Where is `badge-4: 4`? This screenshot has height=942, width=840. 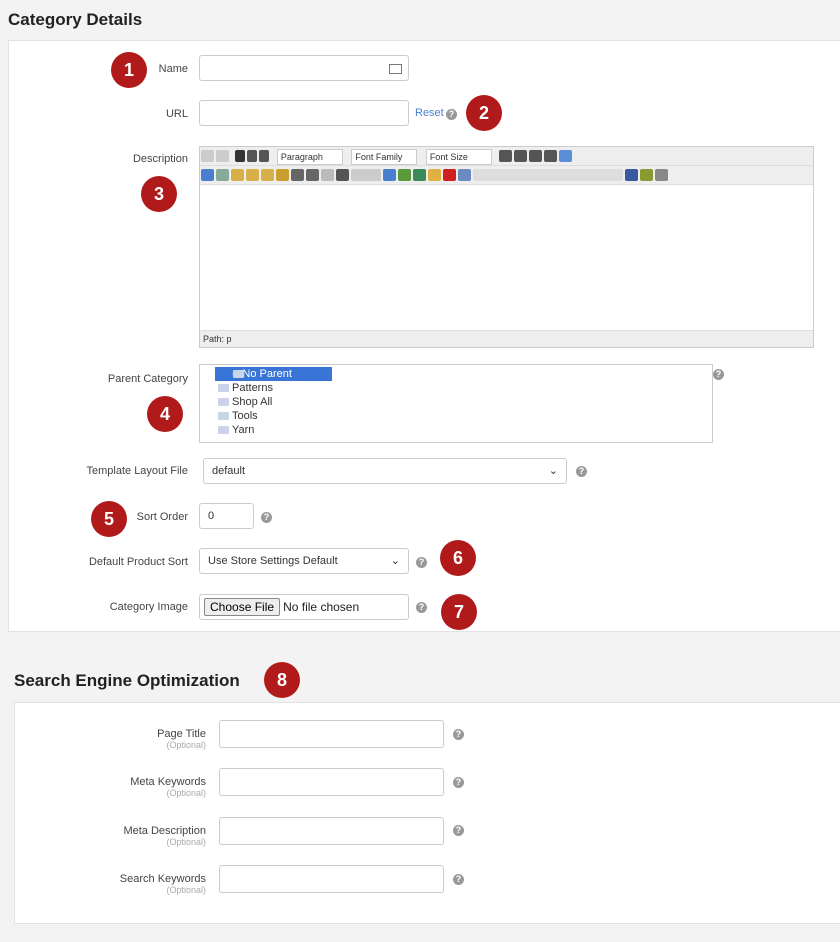
badge-4: 4 is located at coordinates (165, 414).